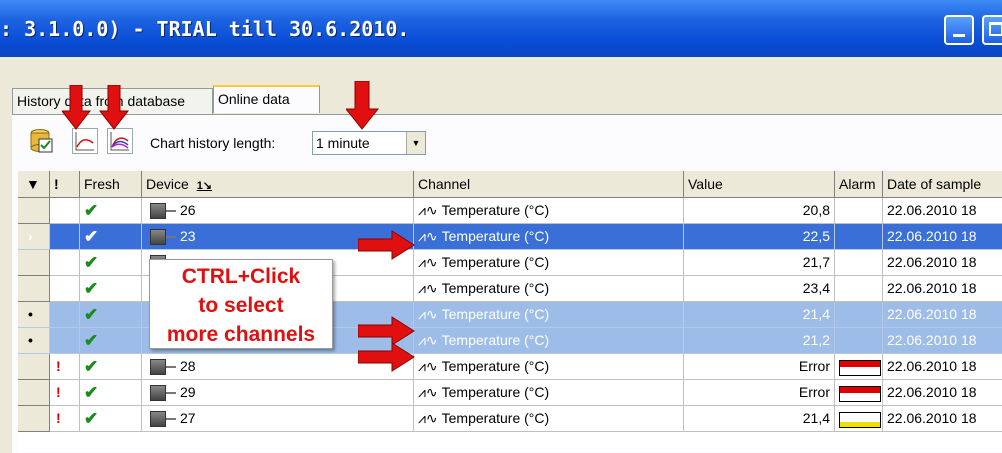  I want to click on value-cell: 21,4, so click(759, 419).